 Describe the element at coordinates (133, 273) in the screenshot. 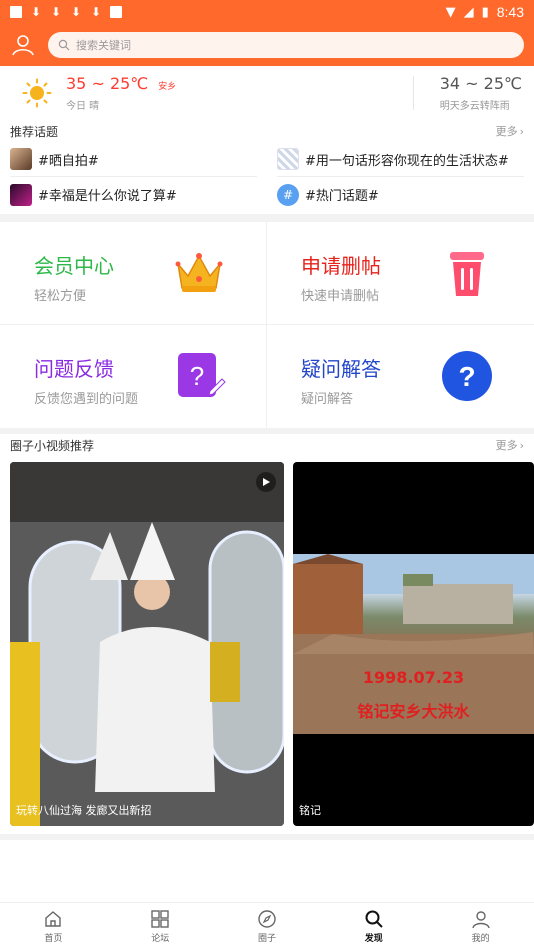

I see `member-center-card: 会员中心 轻松方便` at that location.